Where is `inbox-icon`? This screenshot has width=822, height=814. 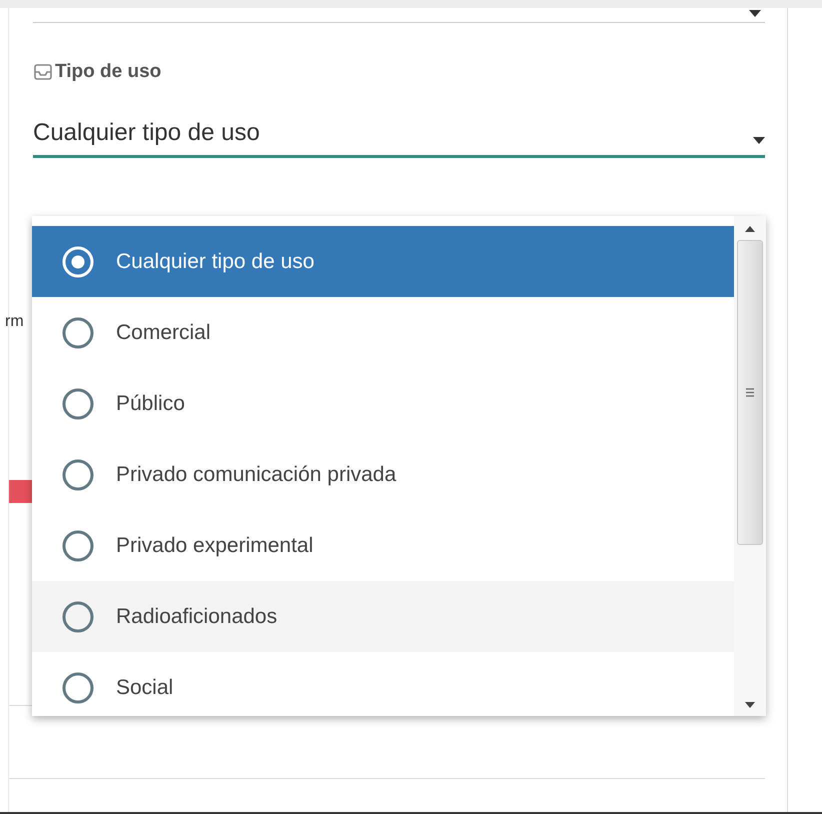
inbox-icon is located at coordinates (43, 72).